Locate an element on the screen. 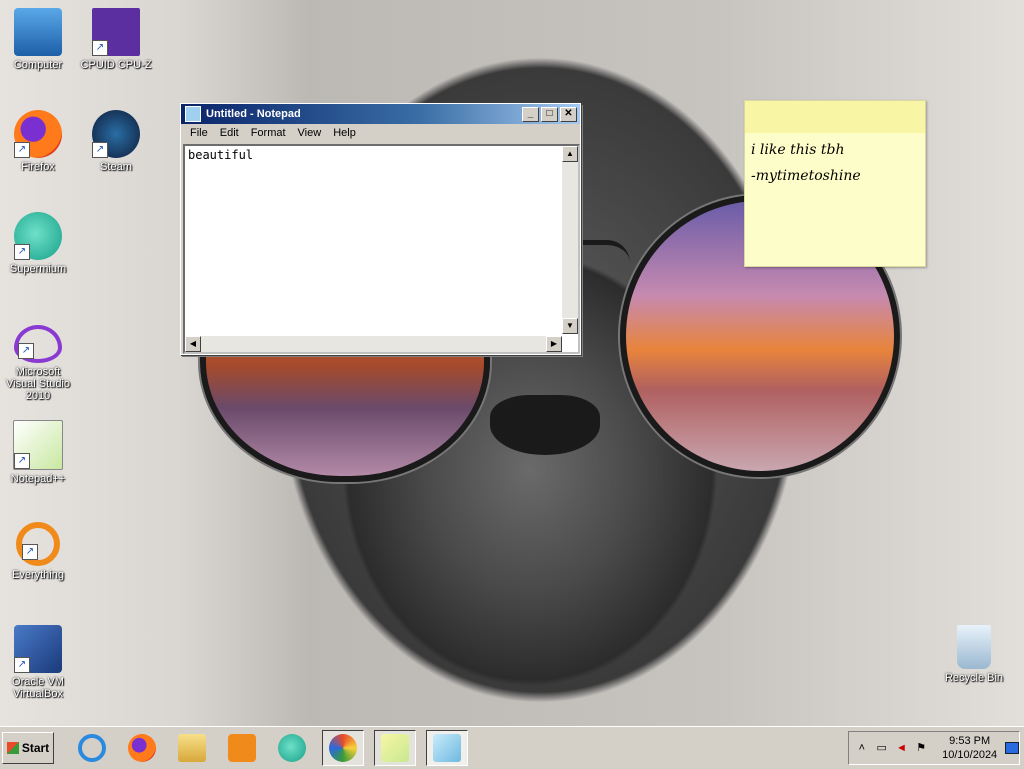 The height and width of the screenshot is (769, 1024). desktop-icon-computer: Computer is located at coordinates (38, 39).